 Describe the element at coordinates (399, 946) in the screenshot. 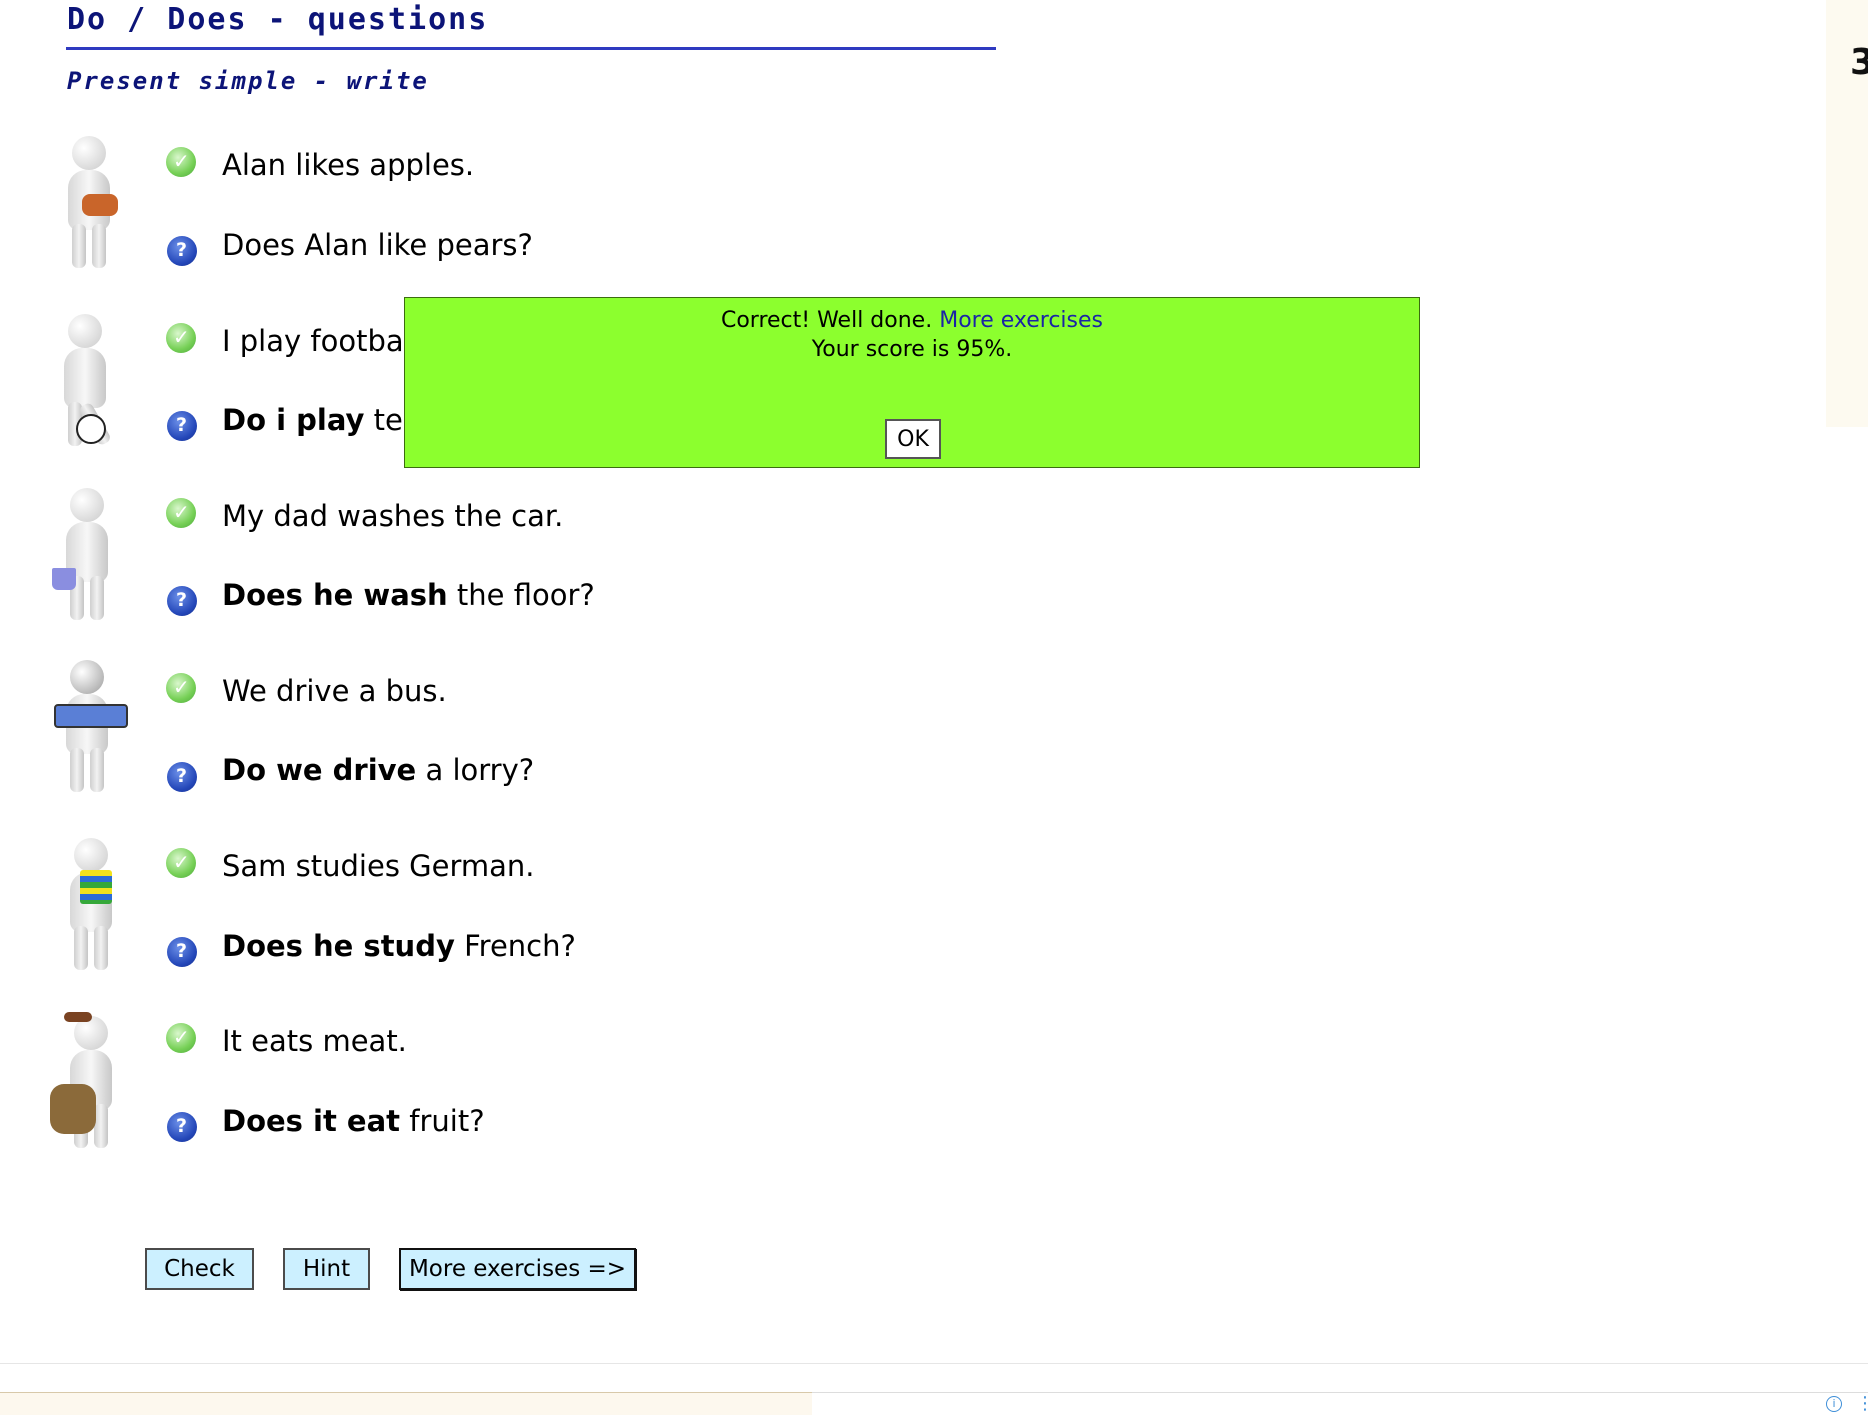

I see `question-answer: Does he study French?` at that location.